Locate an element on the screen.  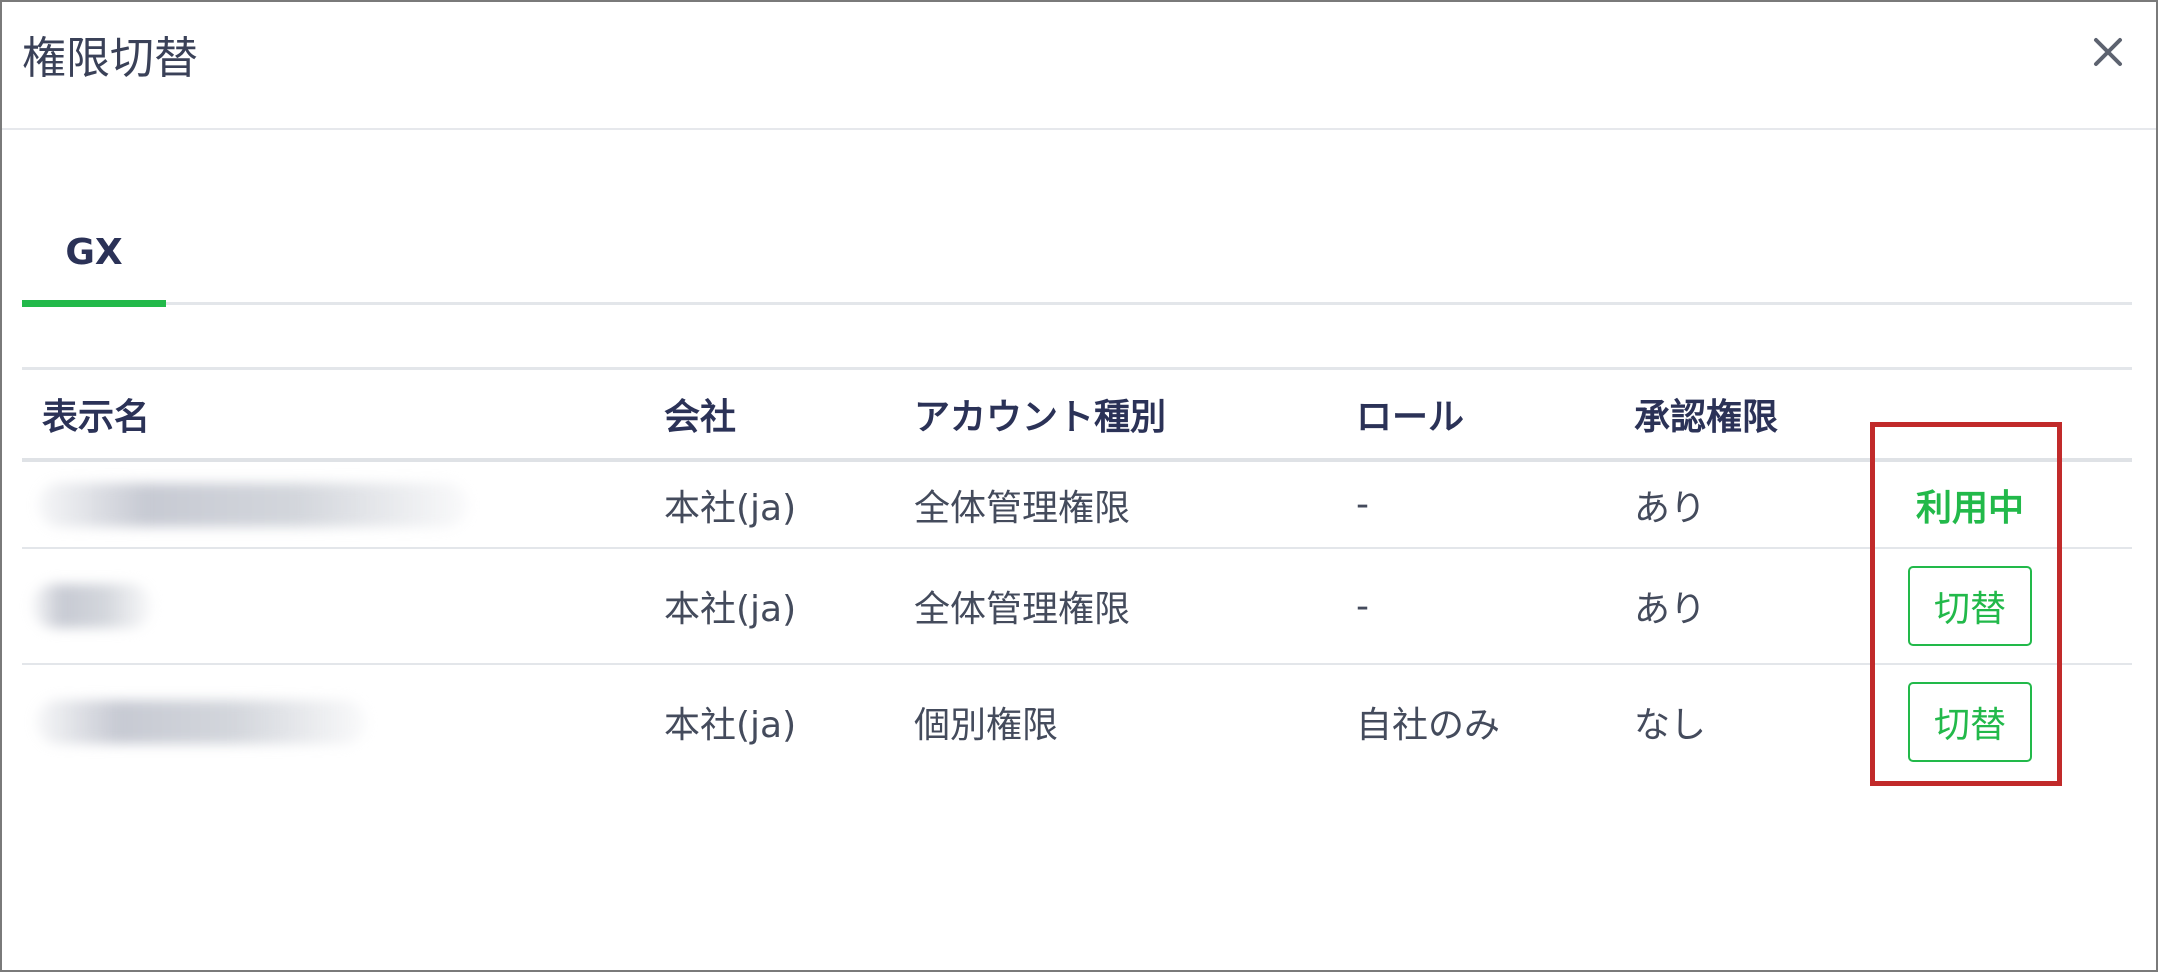
tab-gx: GX is located at coordinates (94, 254).